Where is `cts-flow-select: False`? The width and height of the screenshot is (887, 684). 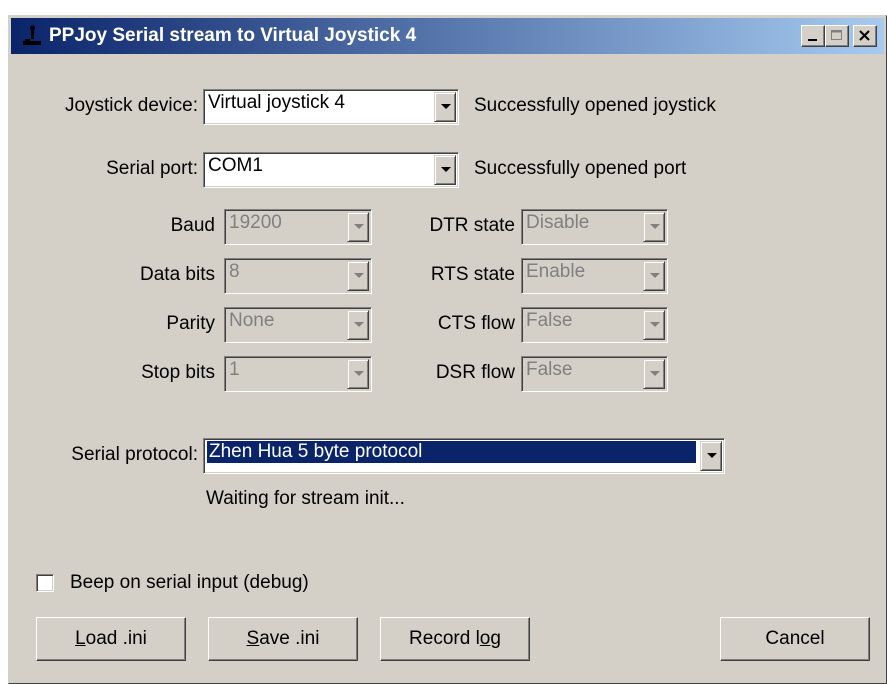
cts-flow-select: False is located at coordinates (594, 325).